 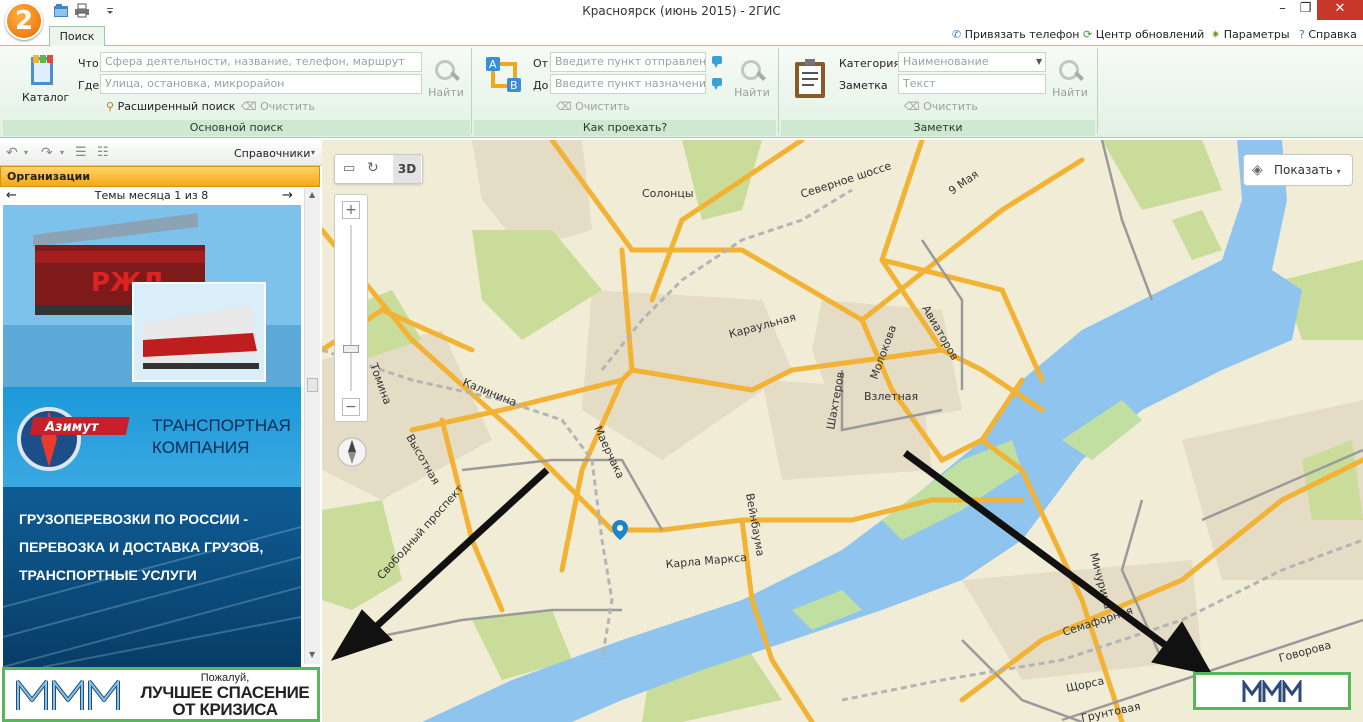 I want to click on update-center-link: ⟳ Центр обновлений, so click(x=1143, y=34).